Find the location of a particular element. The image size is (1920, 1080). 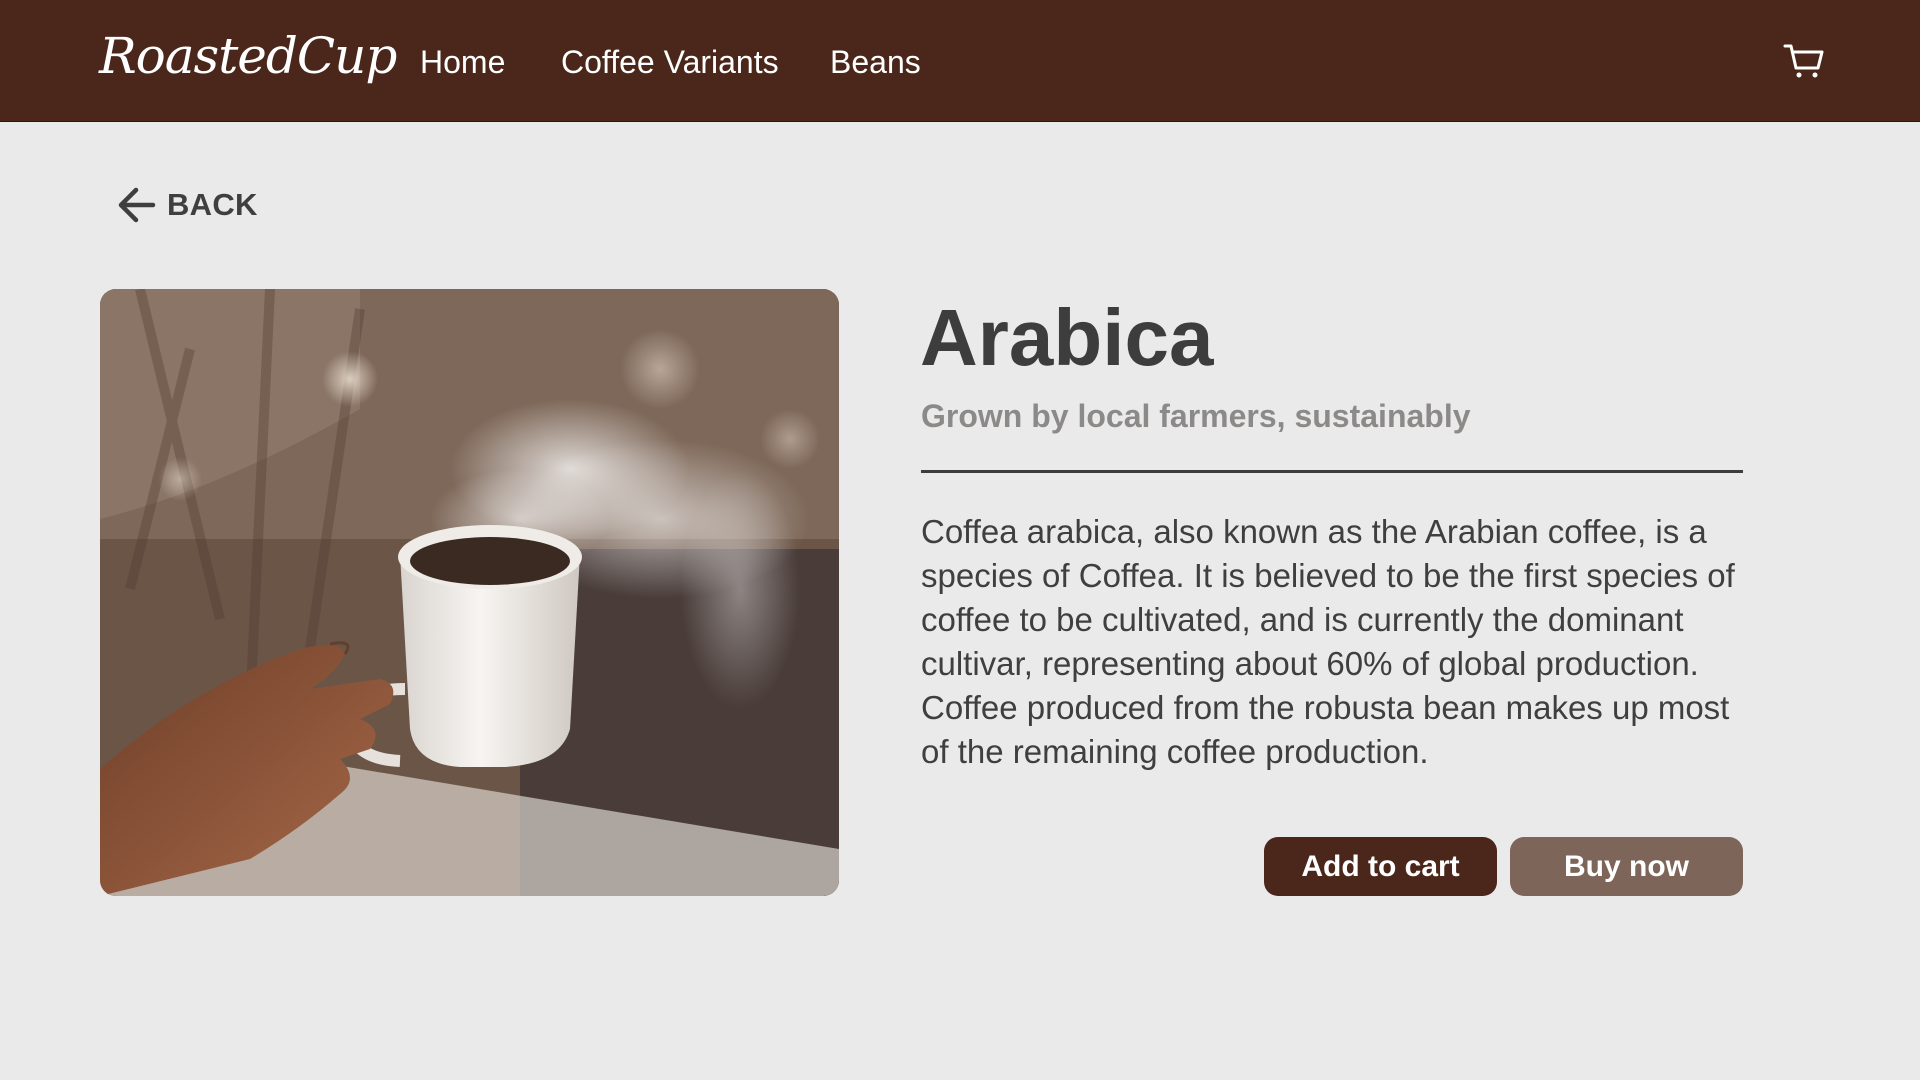

divider is located at coordinates (1332, 471).